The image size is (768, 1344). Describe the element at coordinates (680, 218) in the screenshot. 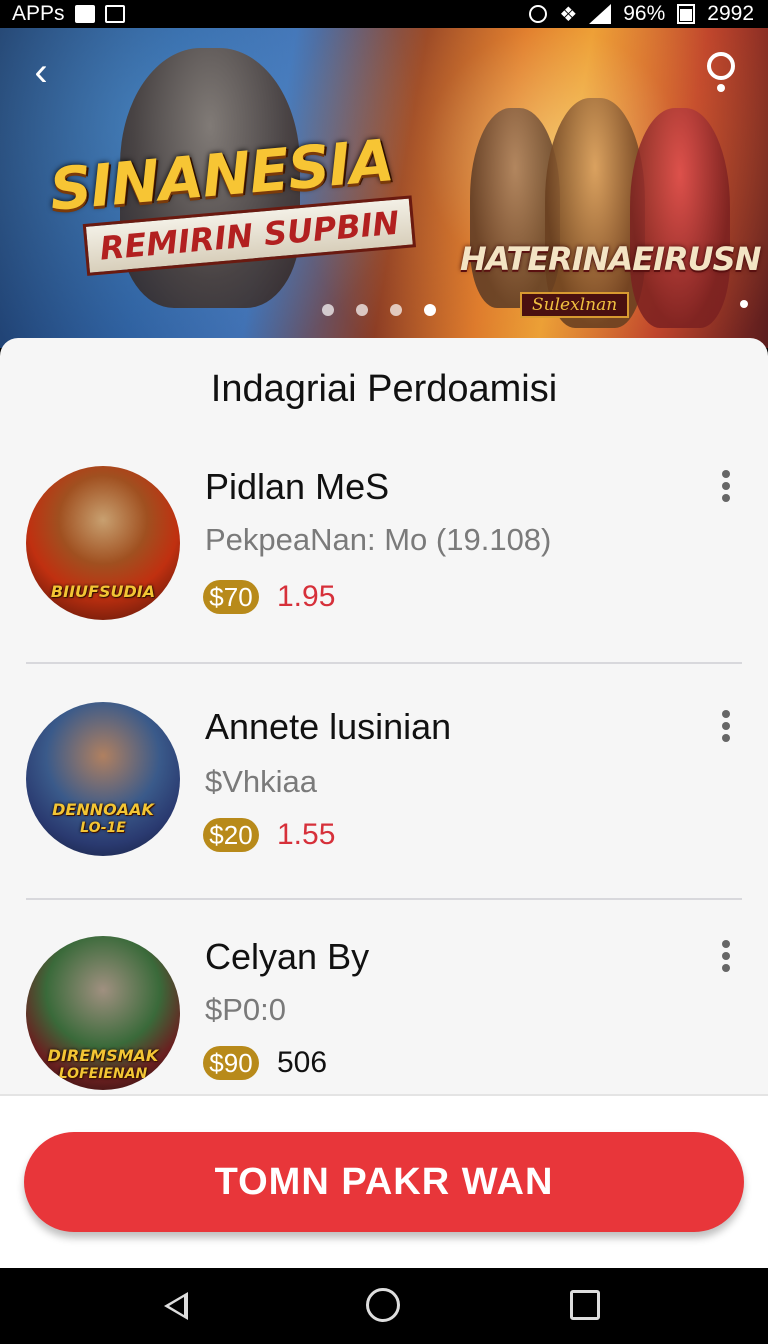

I see `hero-character` at that location.